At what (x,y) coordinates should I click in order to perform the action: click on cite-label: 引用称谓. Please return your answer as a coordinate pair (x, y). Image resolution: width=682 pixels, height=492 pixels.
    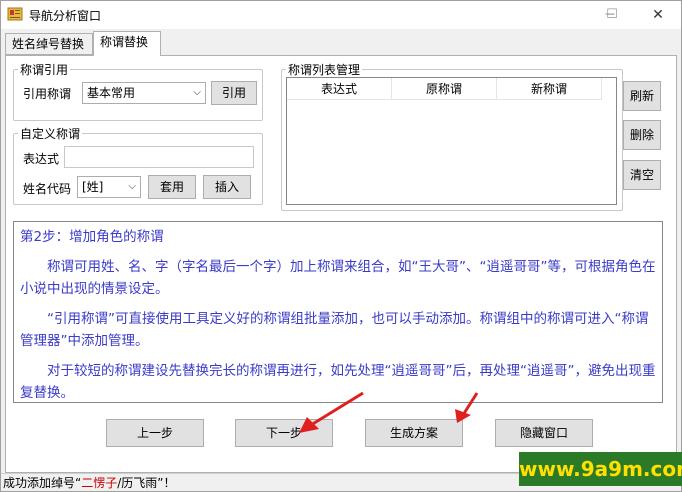
    Looking at the image, I should click on (47, 94).